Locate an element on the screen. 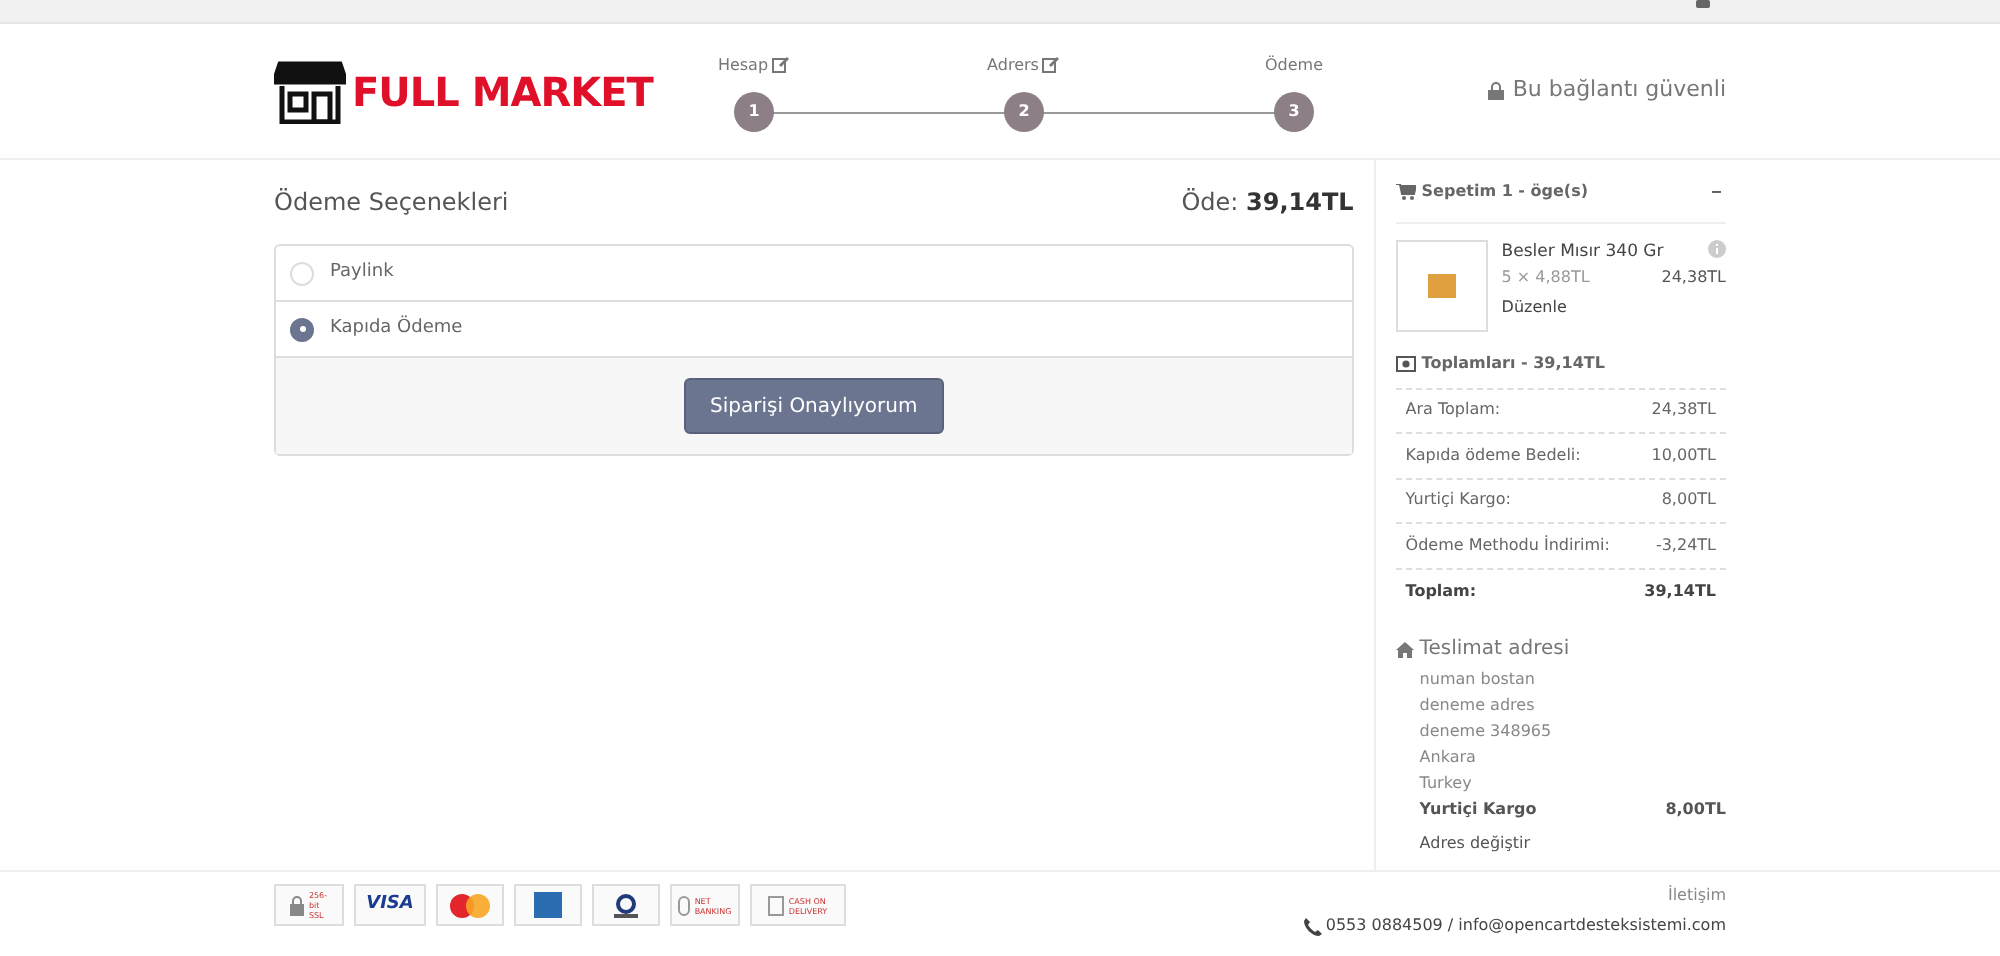 The width and height of the screenshot is (2000, 956). step-label: Hesap is located at coordinates (743, 65).